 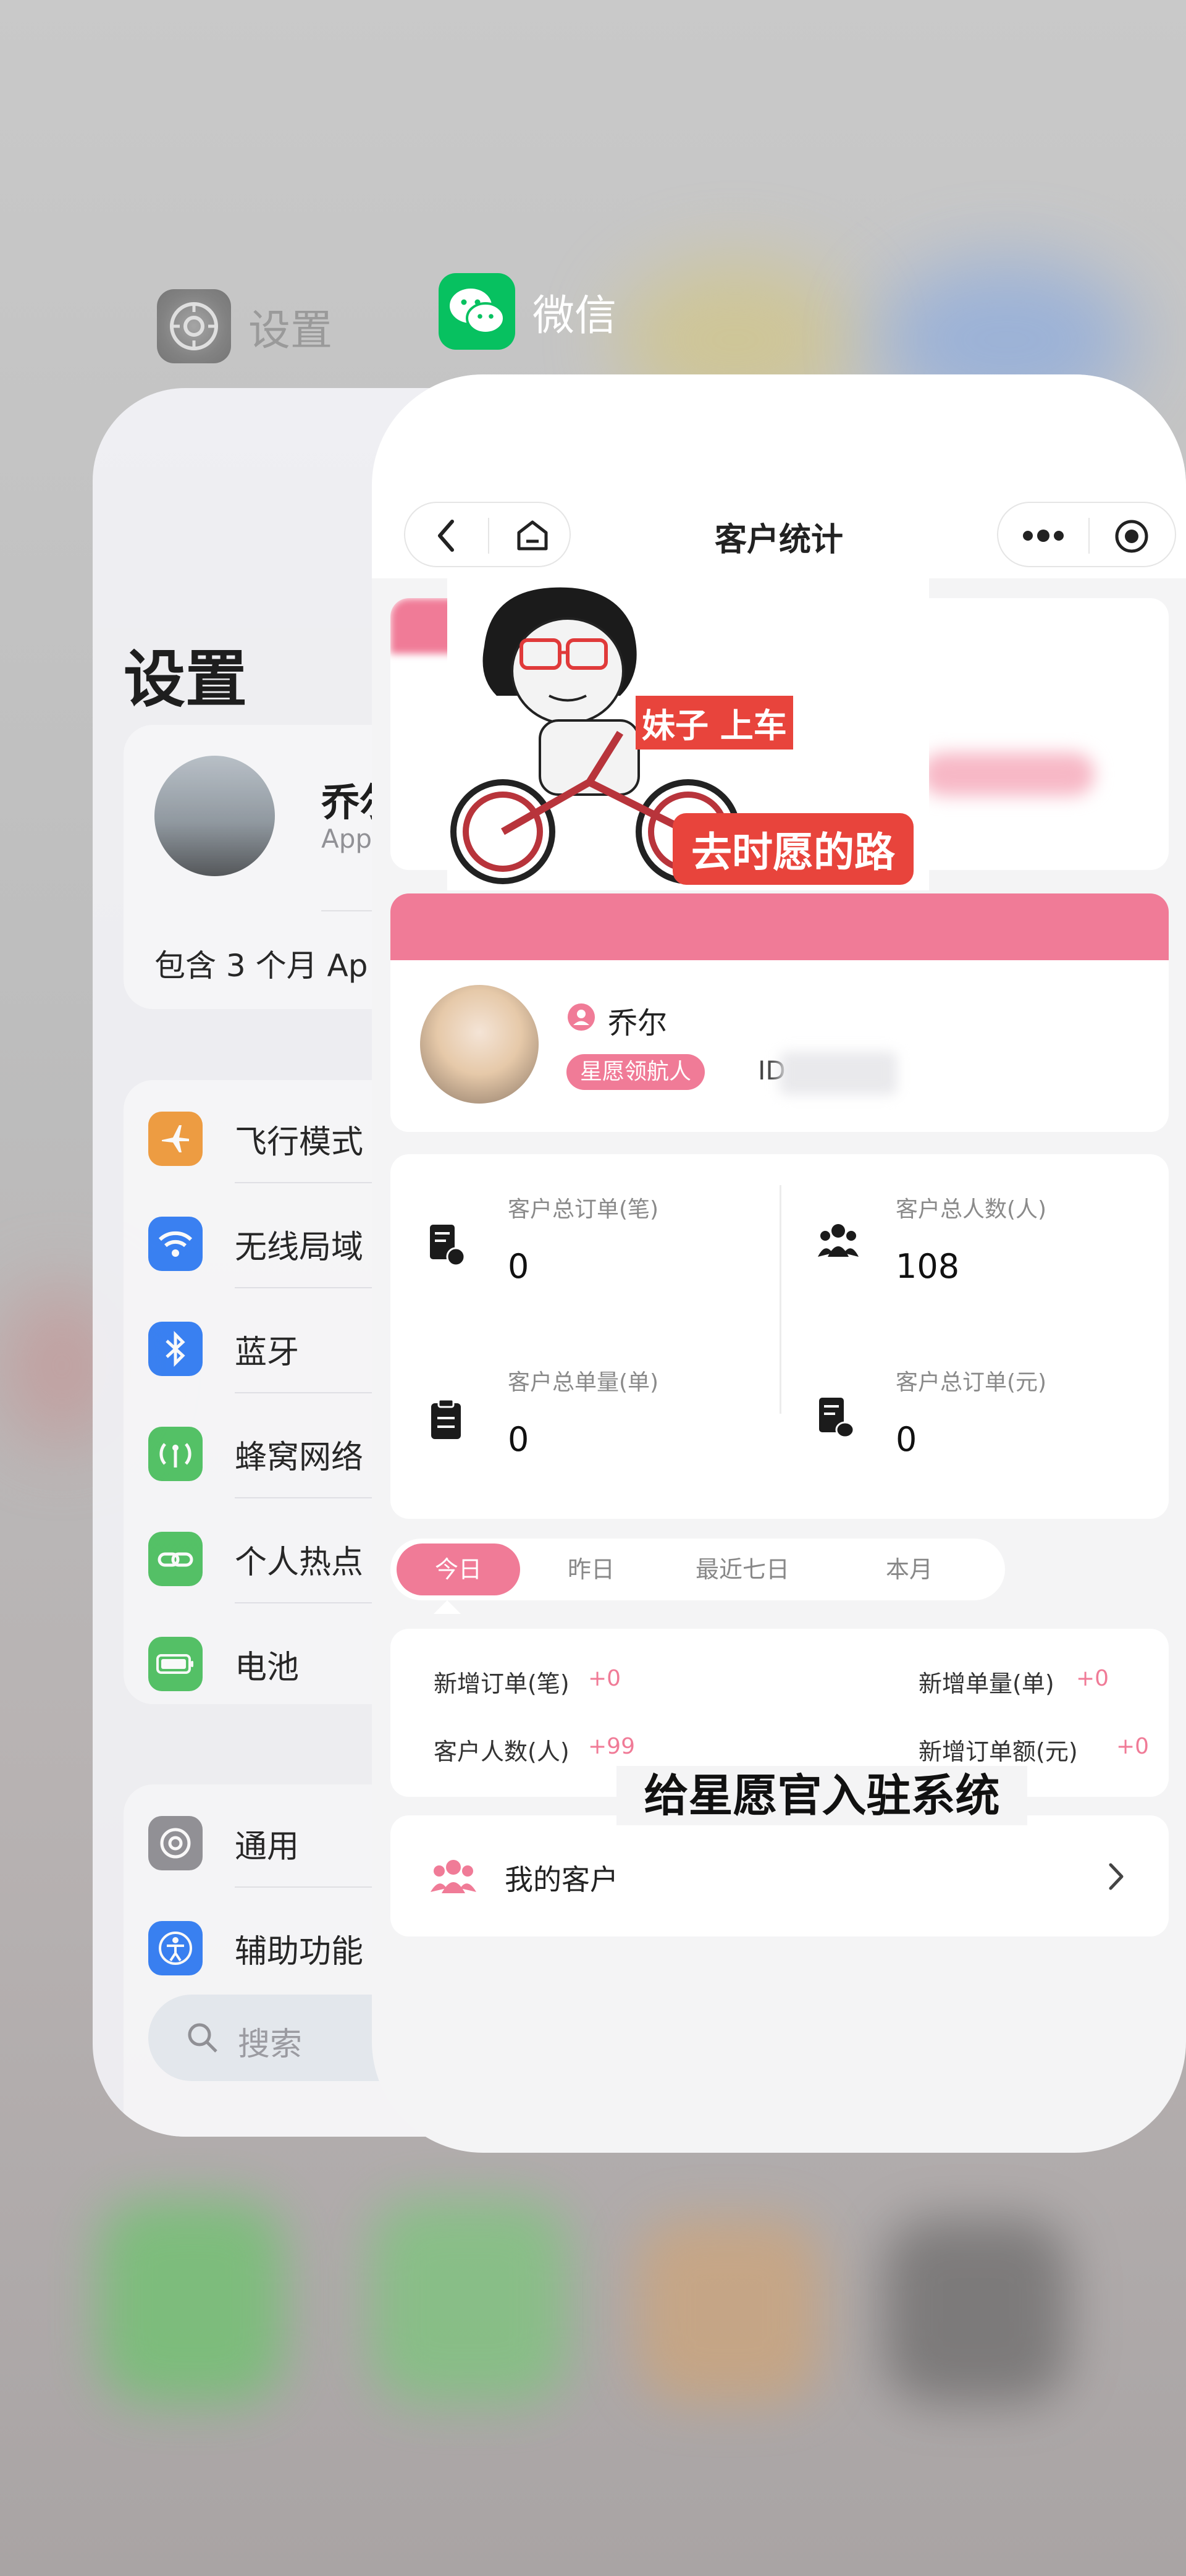 What do you see at coordinates (714, 723) in the screenshot?
I see `sticker-caption-top: 妹子 上车` at bounding box center [714, 723].